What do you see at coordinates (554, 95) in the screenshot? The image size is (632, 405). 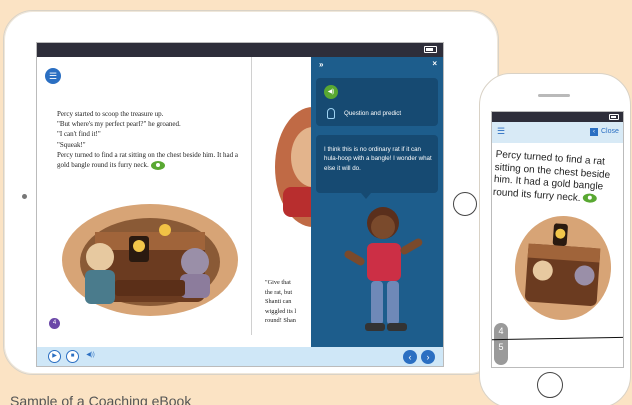 I see `phone-speaker` at bounding box center [554, 95].